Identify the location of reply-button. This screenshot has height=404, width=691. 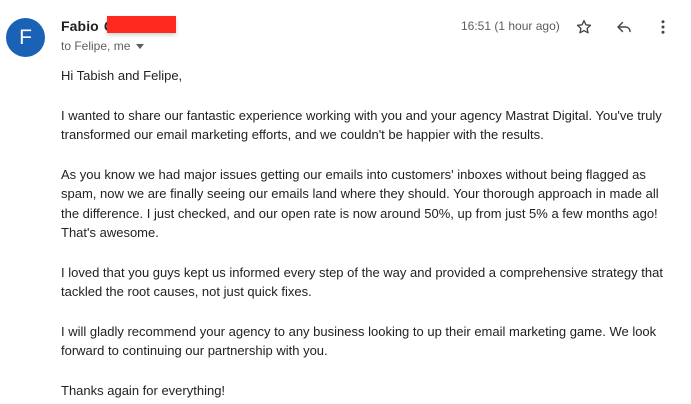
(624, 27).